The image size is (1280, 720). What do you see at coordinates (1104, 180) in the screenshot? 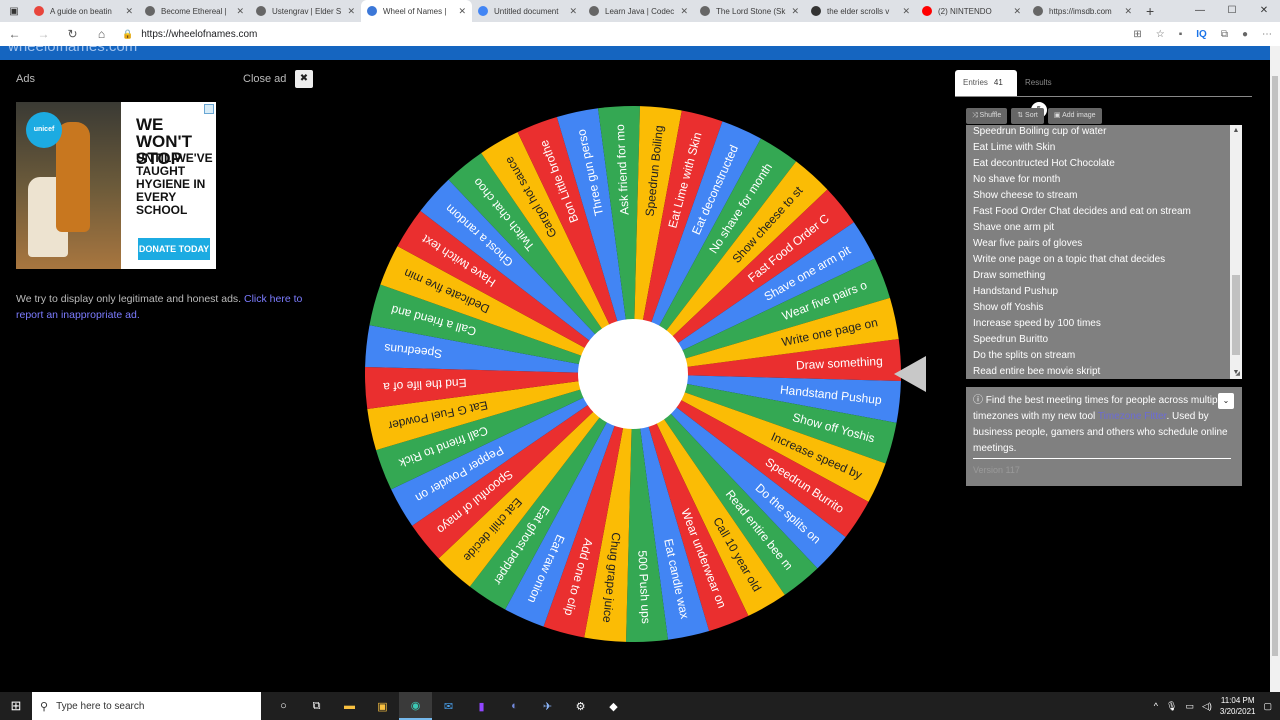
I see `entry-item: No shave for month` at bounding box center [1104, 180].